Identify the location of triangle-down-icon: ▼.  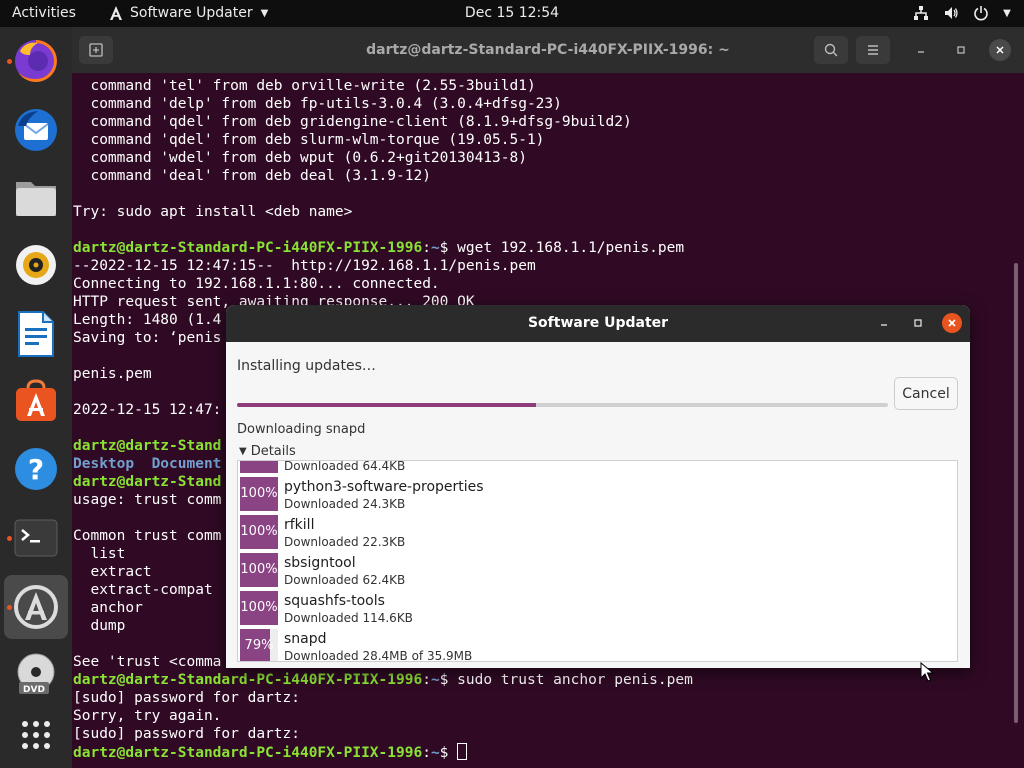
(243, 451).